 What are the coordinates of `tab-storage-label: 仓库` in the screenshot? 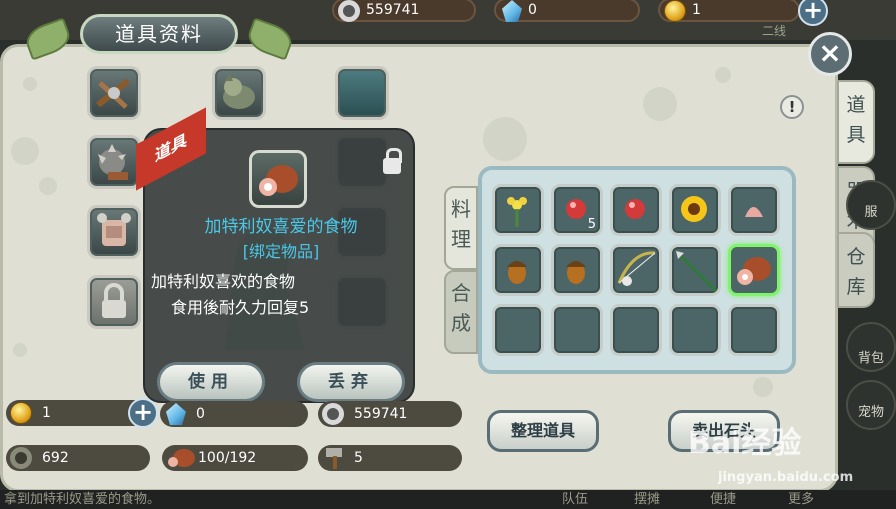 It's located at (856, 272).